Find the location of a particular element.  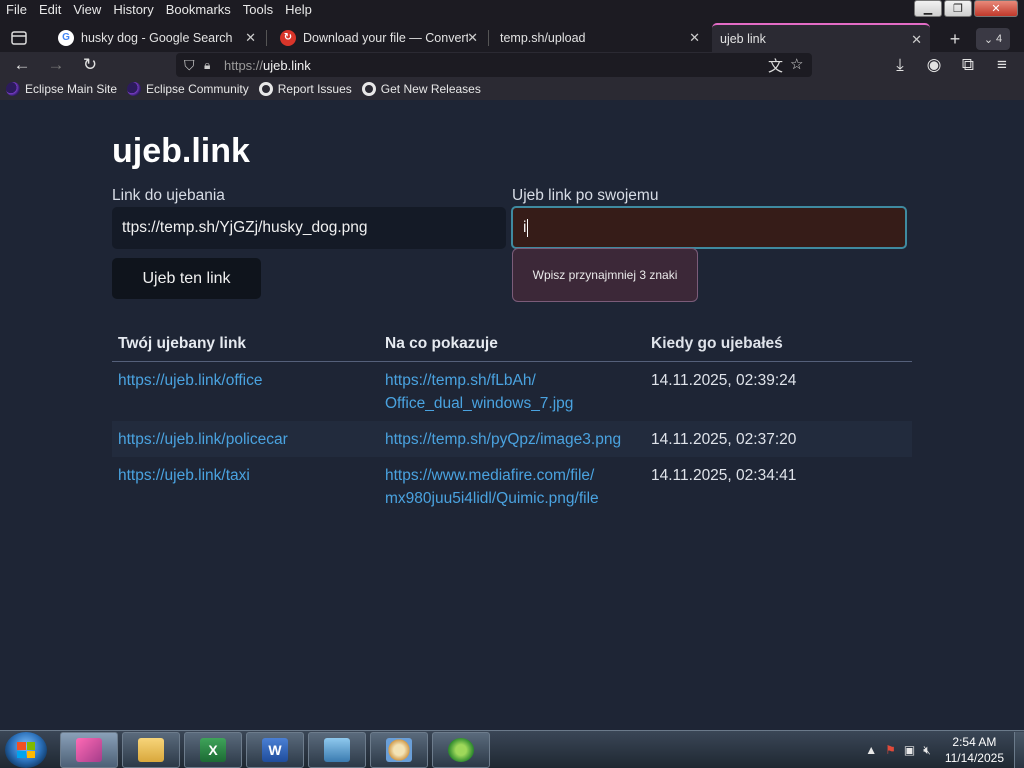

custom-slug-value: i is located at coordinates (525, 227).